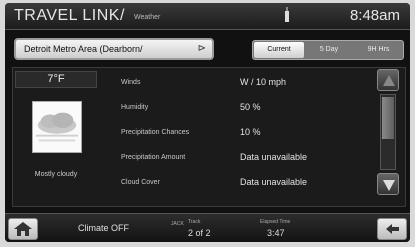 Image resolution: width=415 pixels, height=247 pixels. What do you see at coordinates (131, 82) in the screenshot?
I see `detail-label: Winds` at bounding box center [131, 82].